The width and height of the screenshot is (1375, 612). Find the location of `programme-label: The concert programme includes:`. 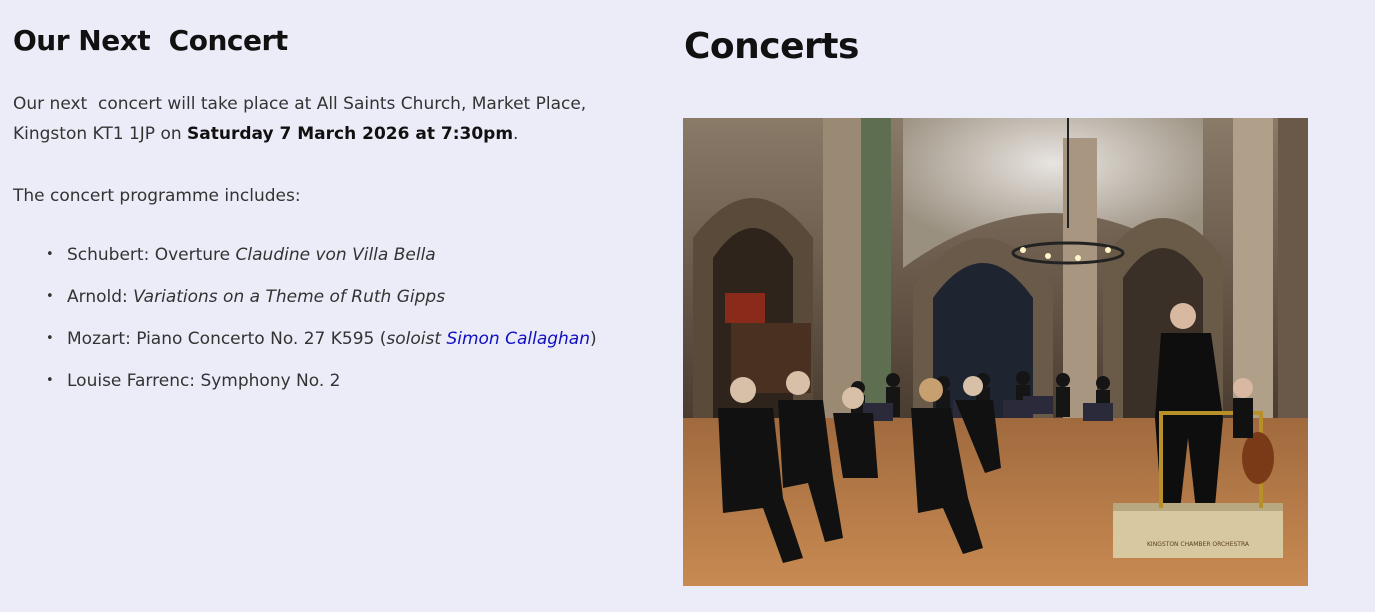

programme-label: The concert programme includes: is located at coordinates (157, 196).